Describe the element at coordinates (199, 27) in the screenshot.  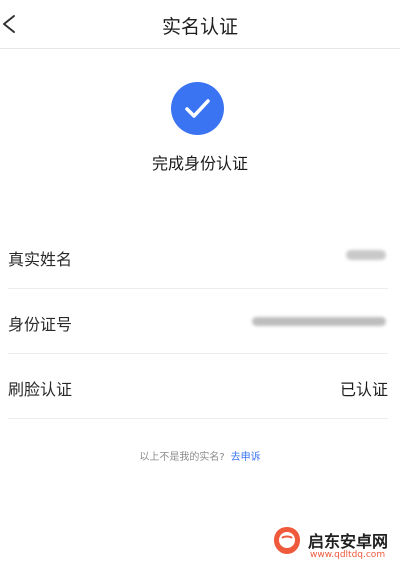
I see `page-title: 实名认证` at that location.